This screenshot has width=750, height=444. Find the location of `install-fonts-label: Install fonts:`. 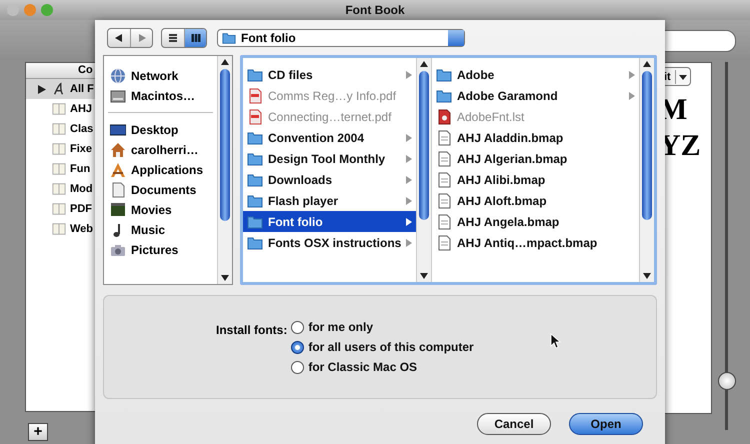

install-fonts-label: Install fonts: is located at coordinates (252, 330).